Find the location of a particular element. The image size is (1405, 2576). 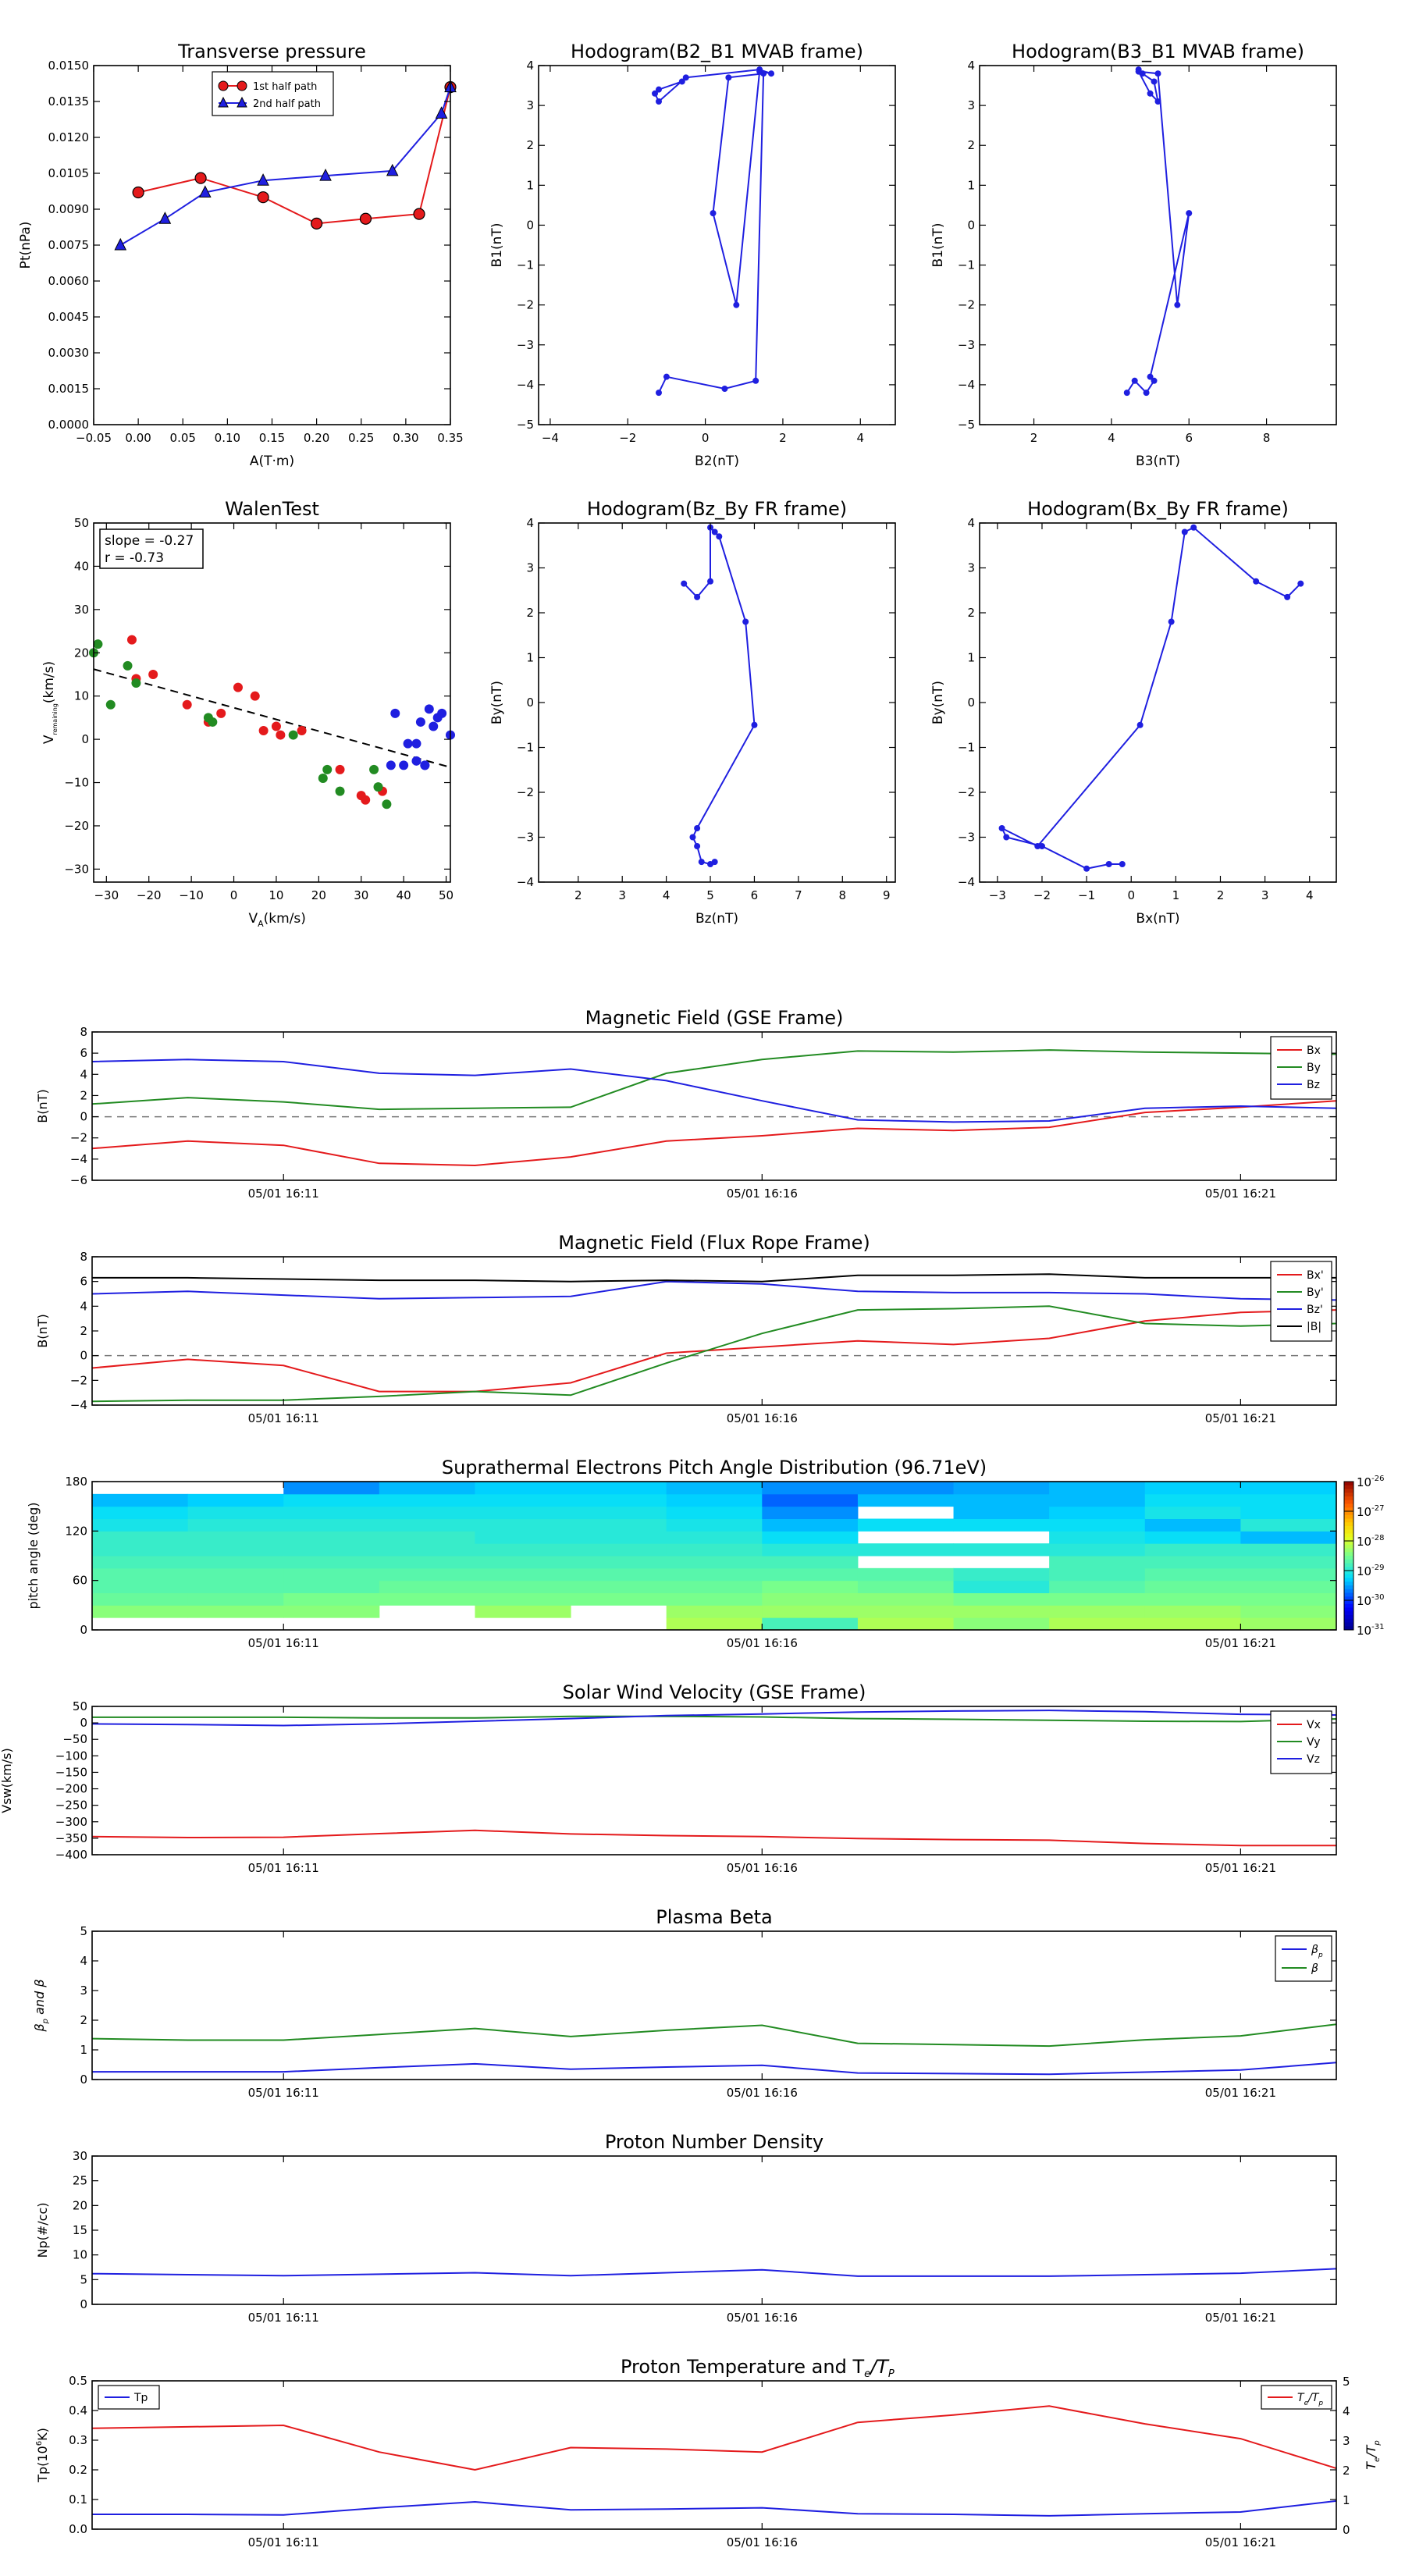

x-tick-label: −10 is located at coordinates (191, 895).